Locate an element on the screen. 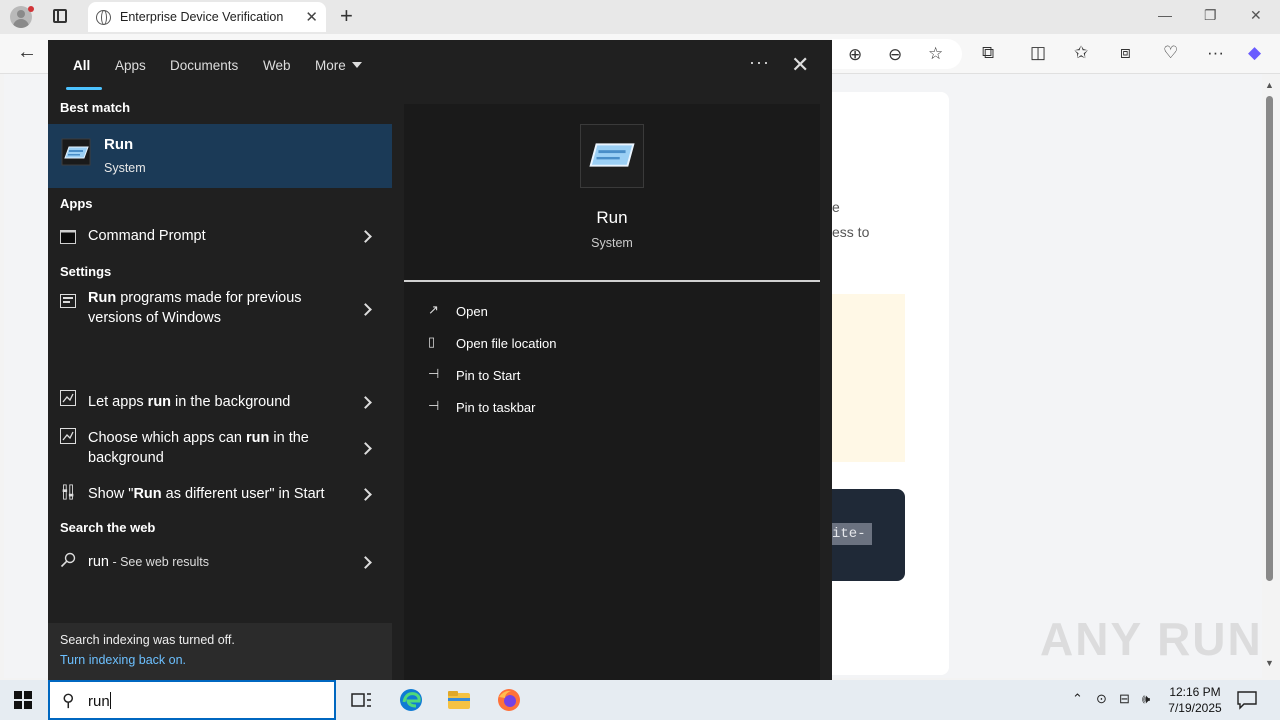 The image size is (1280, 720). back-button: ← is located at coordinates (27, 52).